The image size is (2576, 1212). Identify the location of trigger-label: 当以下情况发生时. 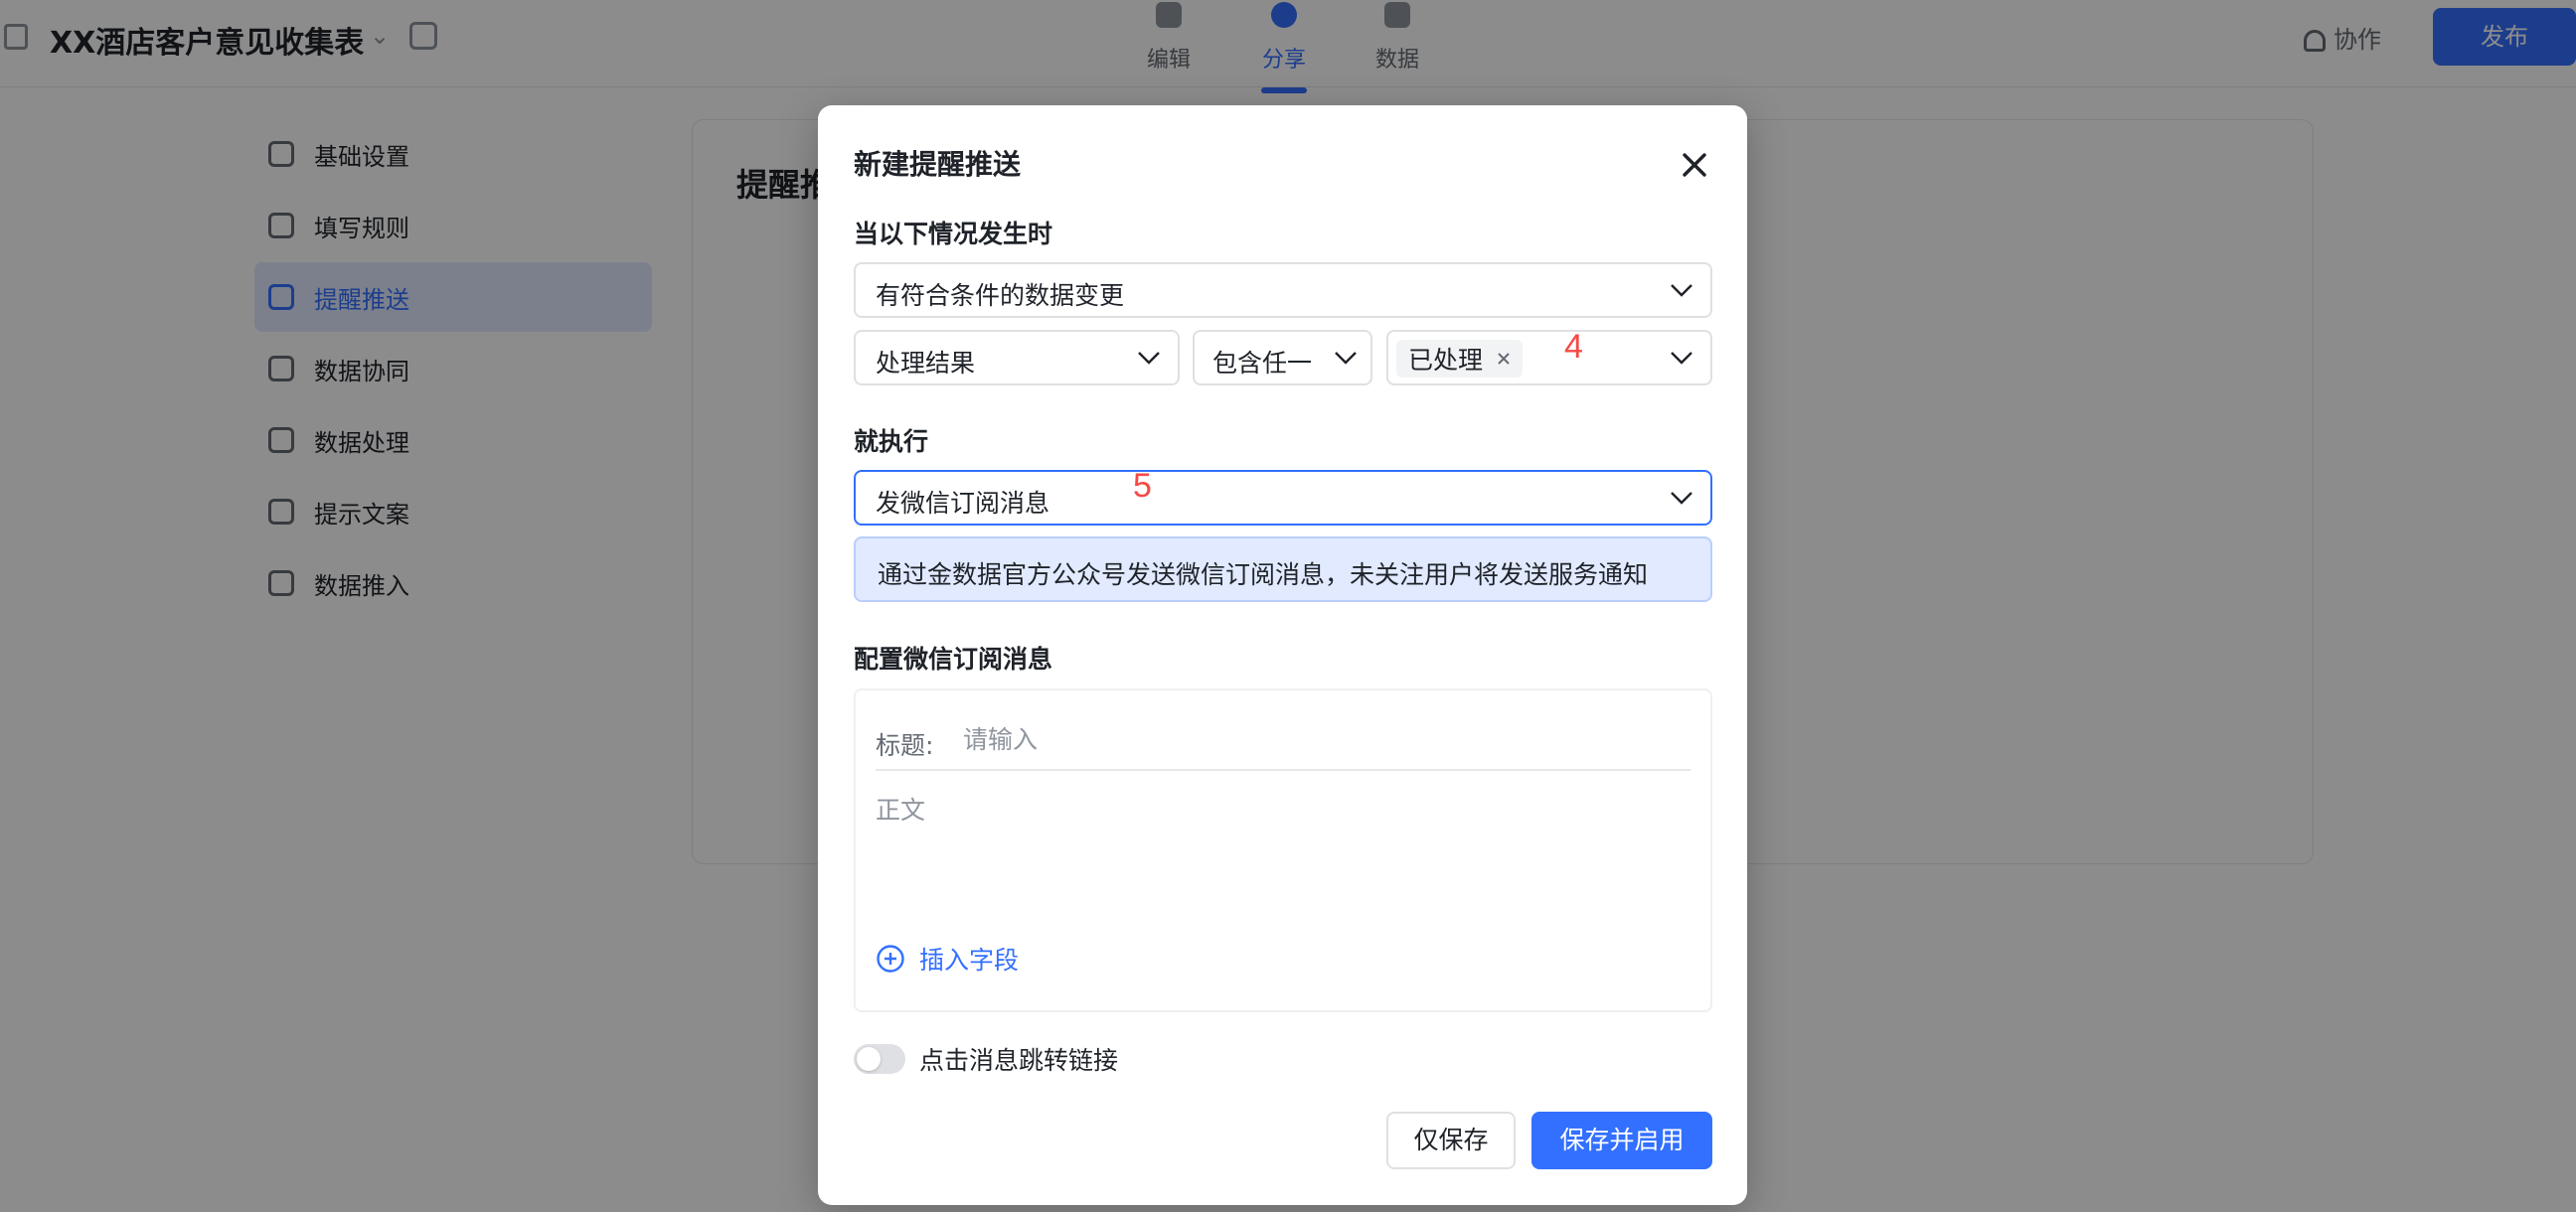
(953, 234).